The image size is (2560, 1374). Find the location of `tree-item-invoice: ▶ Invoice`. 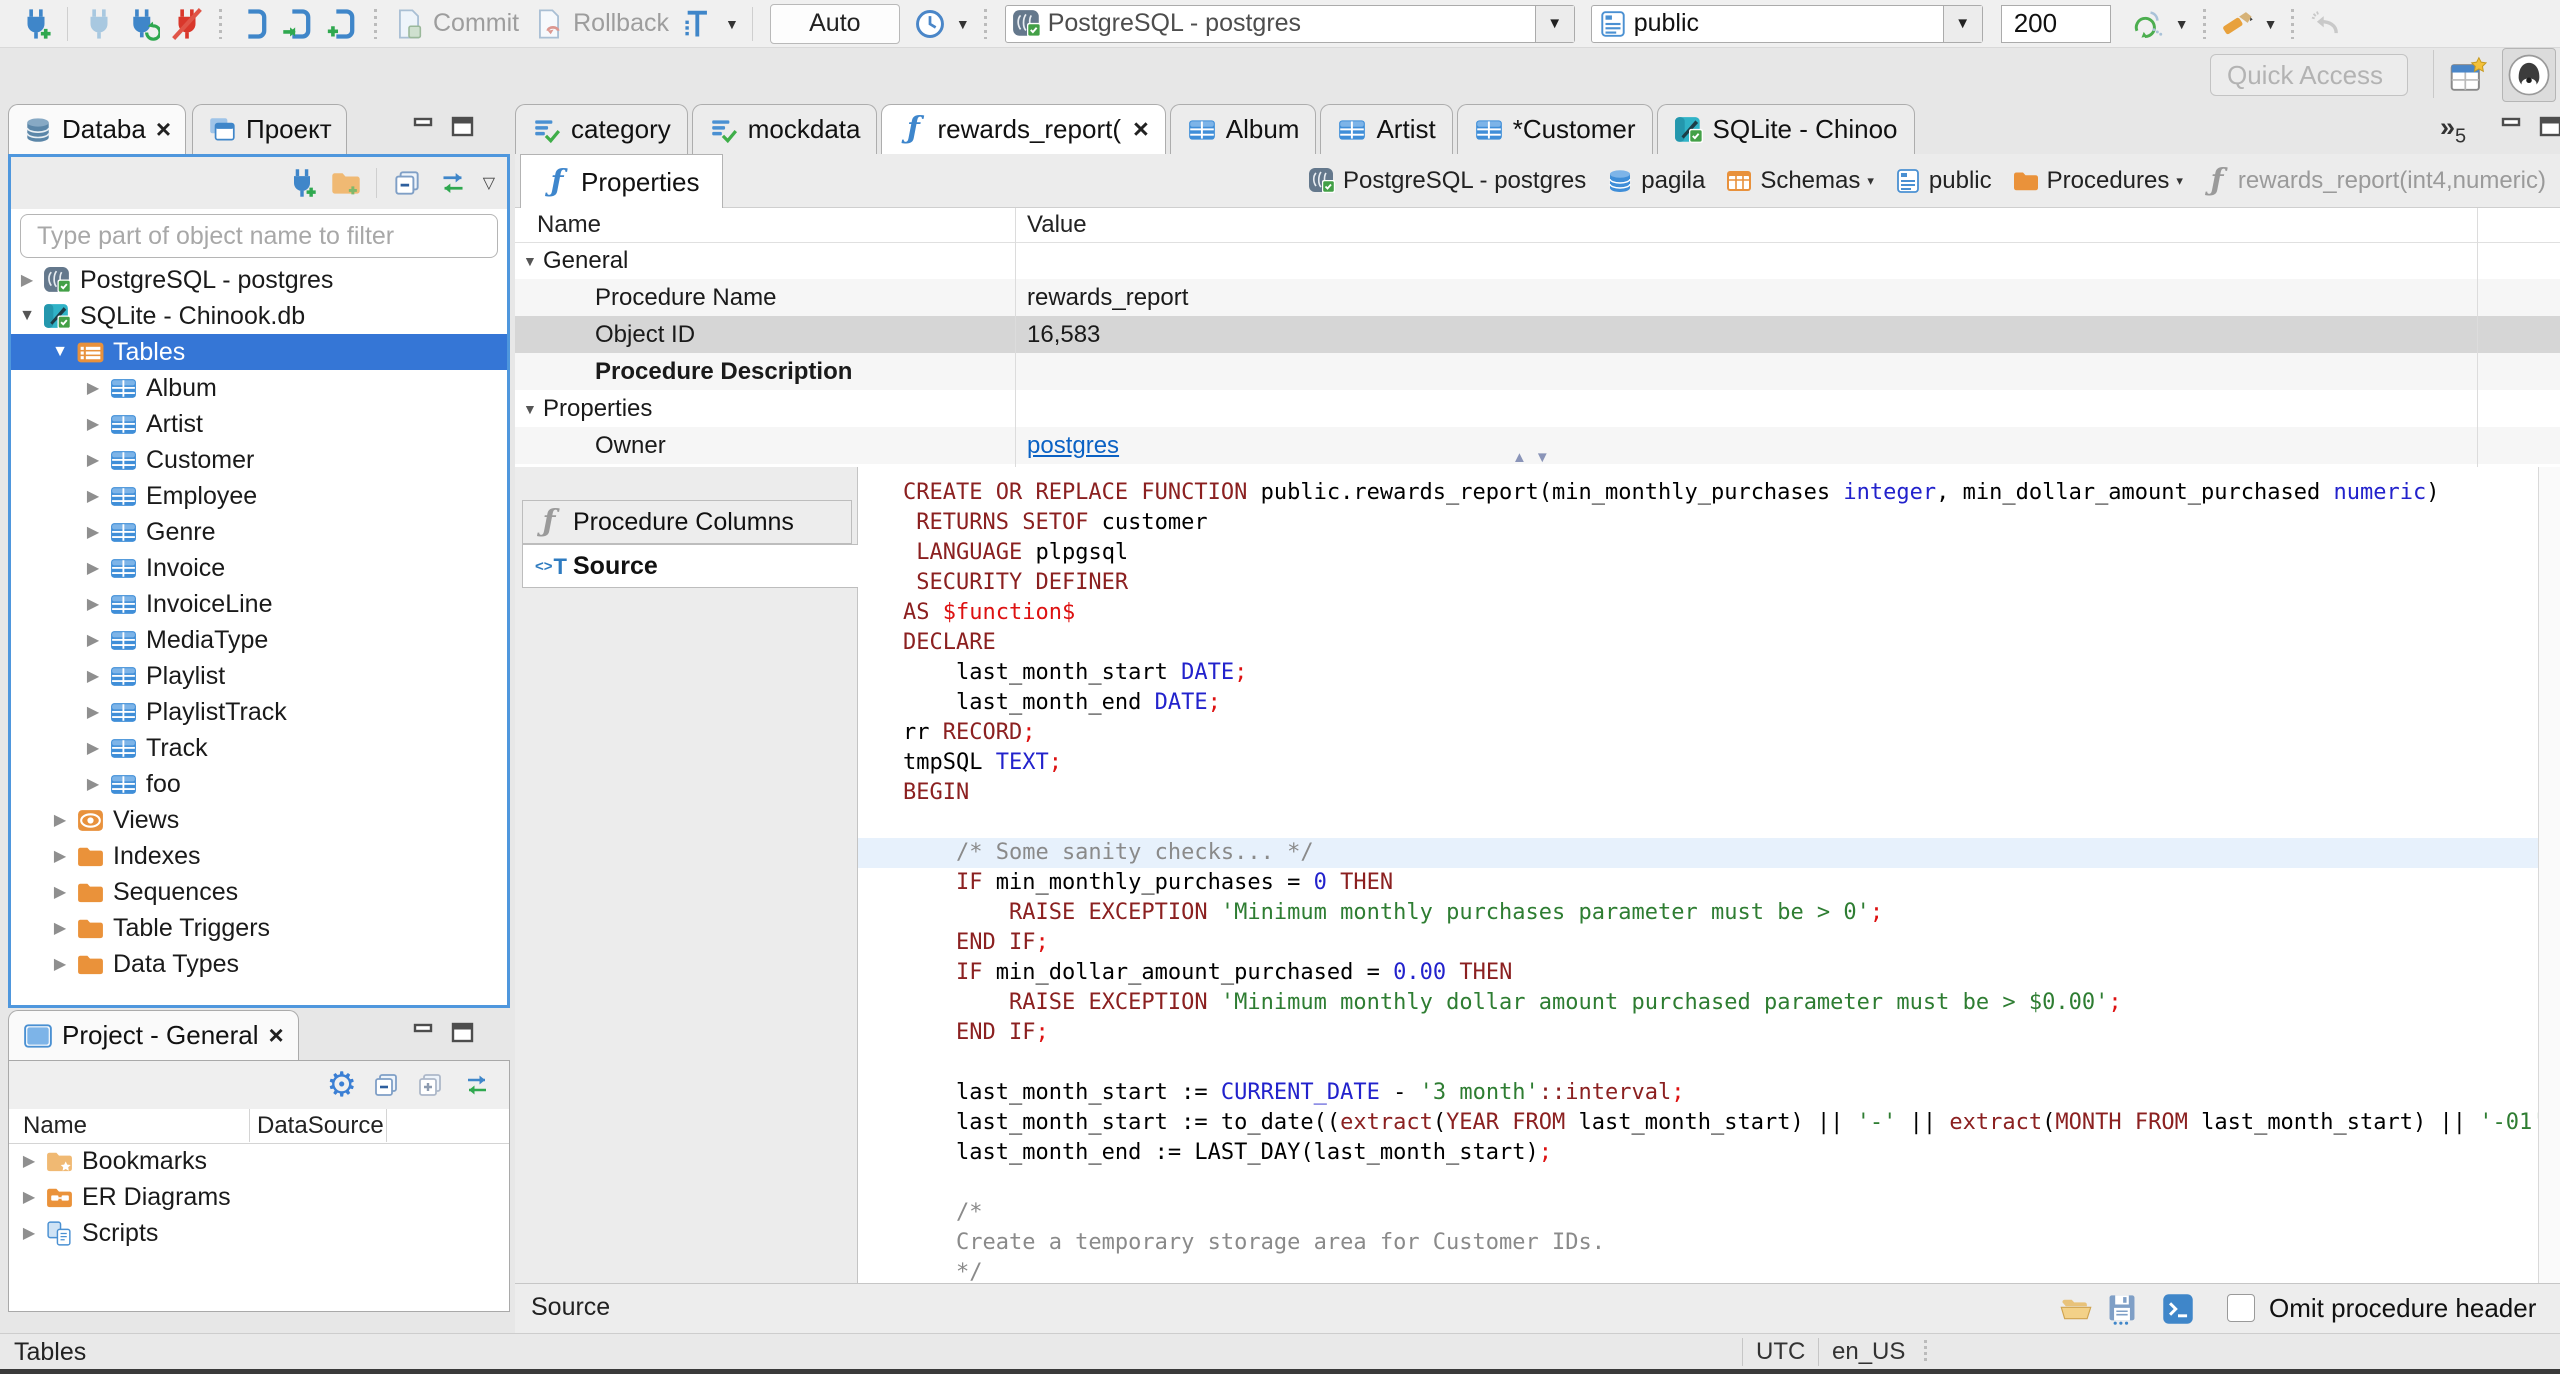

tree-item-invoice: ▶ Invoice is located at coordinates (259, 568).